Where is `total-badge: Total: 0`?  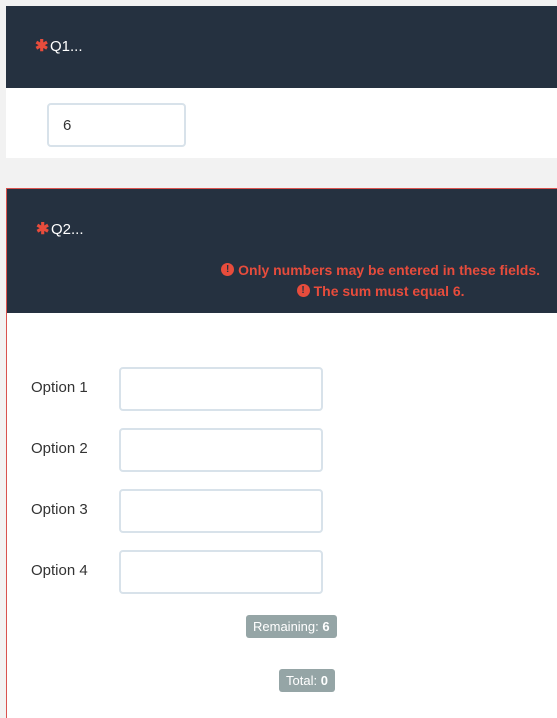
total-badge: Total: 0 is located at coordinates (307, 680).